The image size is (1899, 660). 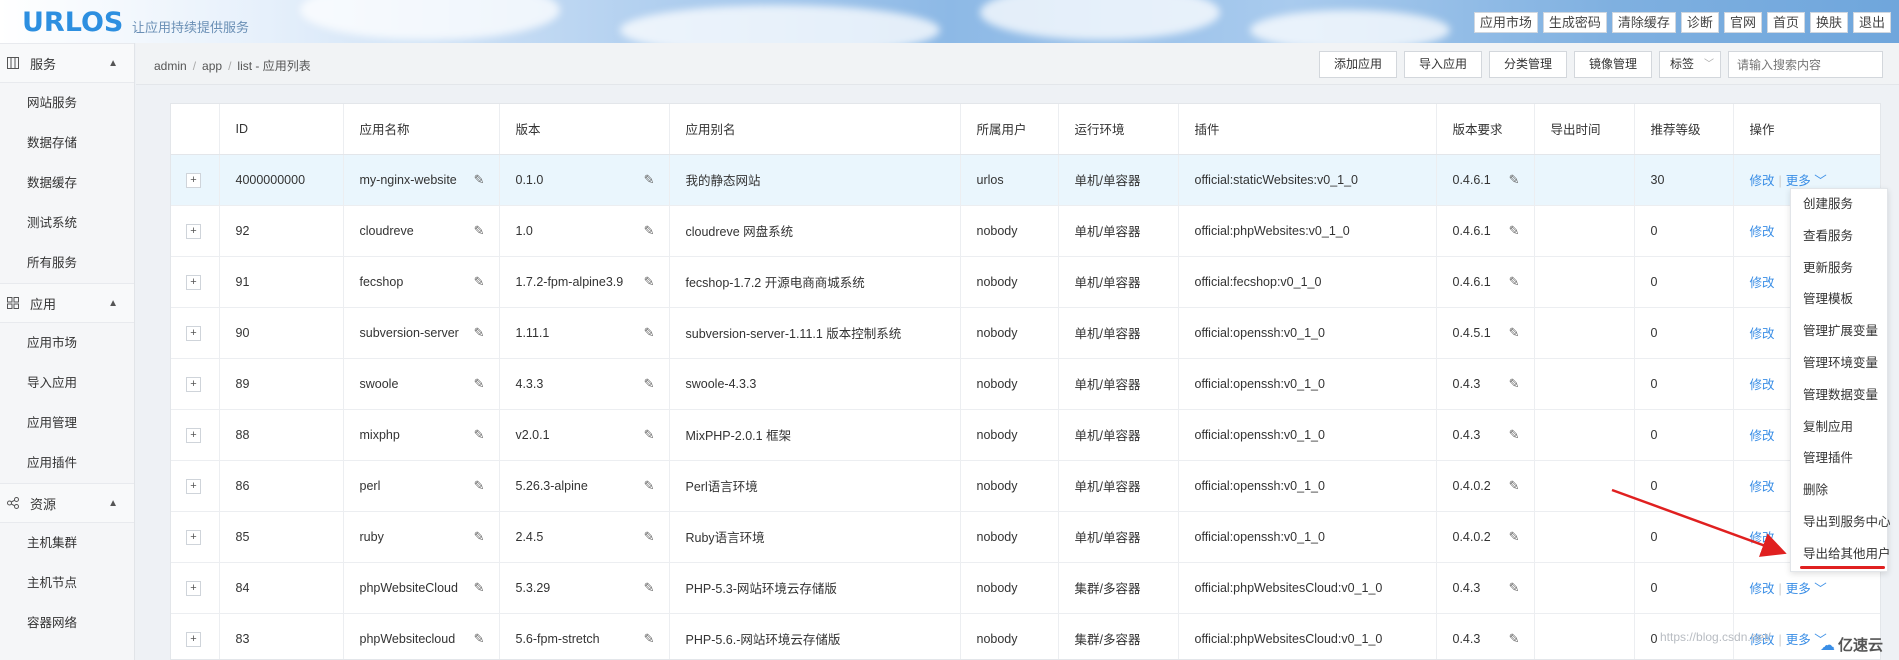 I want to click on nav-generate-password: 生成密码, so click(x=1574, y=22).